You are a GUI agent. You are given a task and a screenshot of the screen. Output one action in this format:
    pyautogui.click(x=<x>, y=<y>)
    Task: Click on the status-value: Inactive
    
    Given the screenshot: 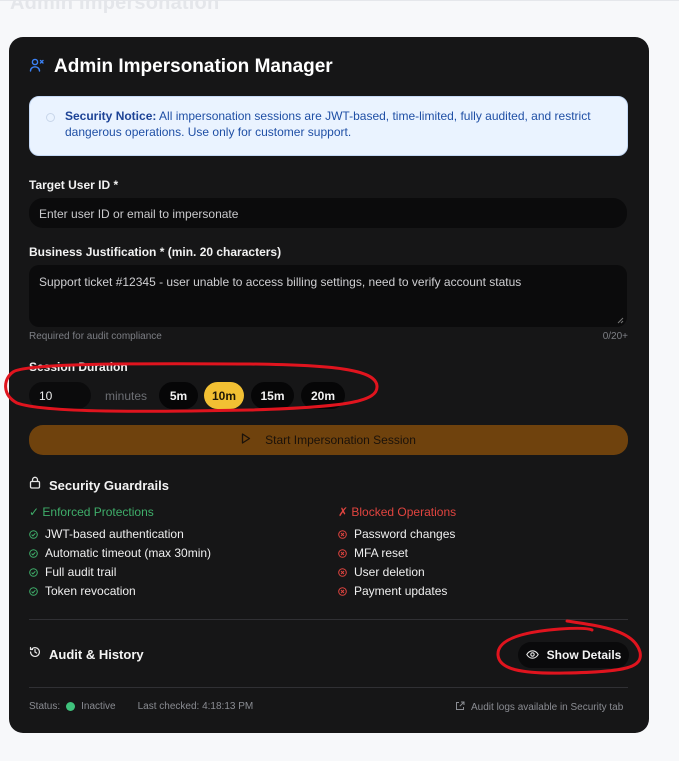 What is the action you would take?
    pyautogui.click(x=98, y=706)
    